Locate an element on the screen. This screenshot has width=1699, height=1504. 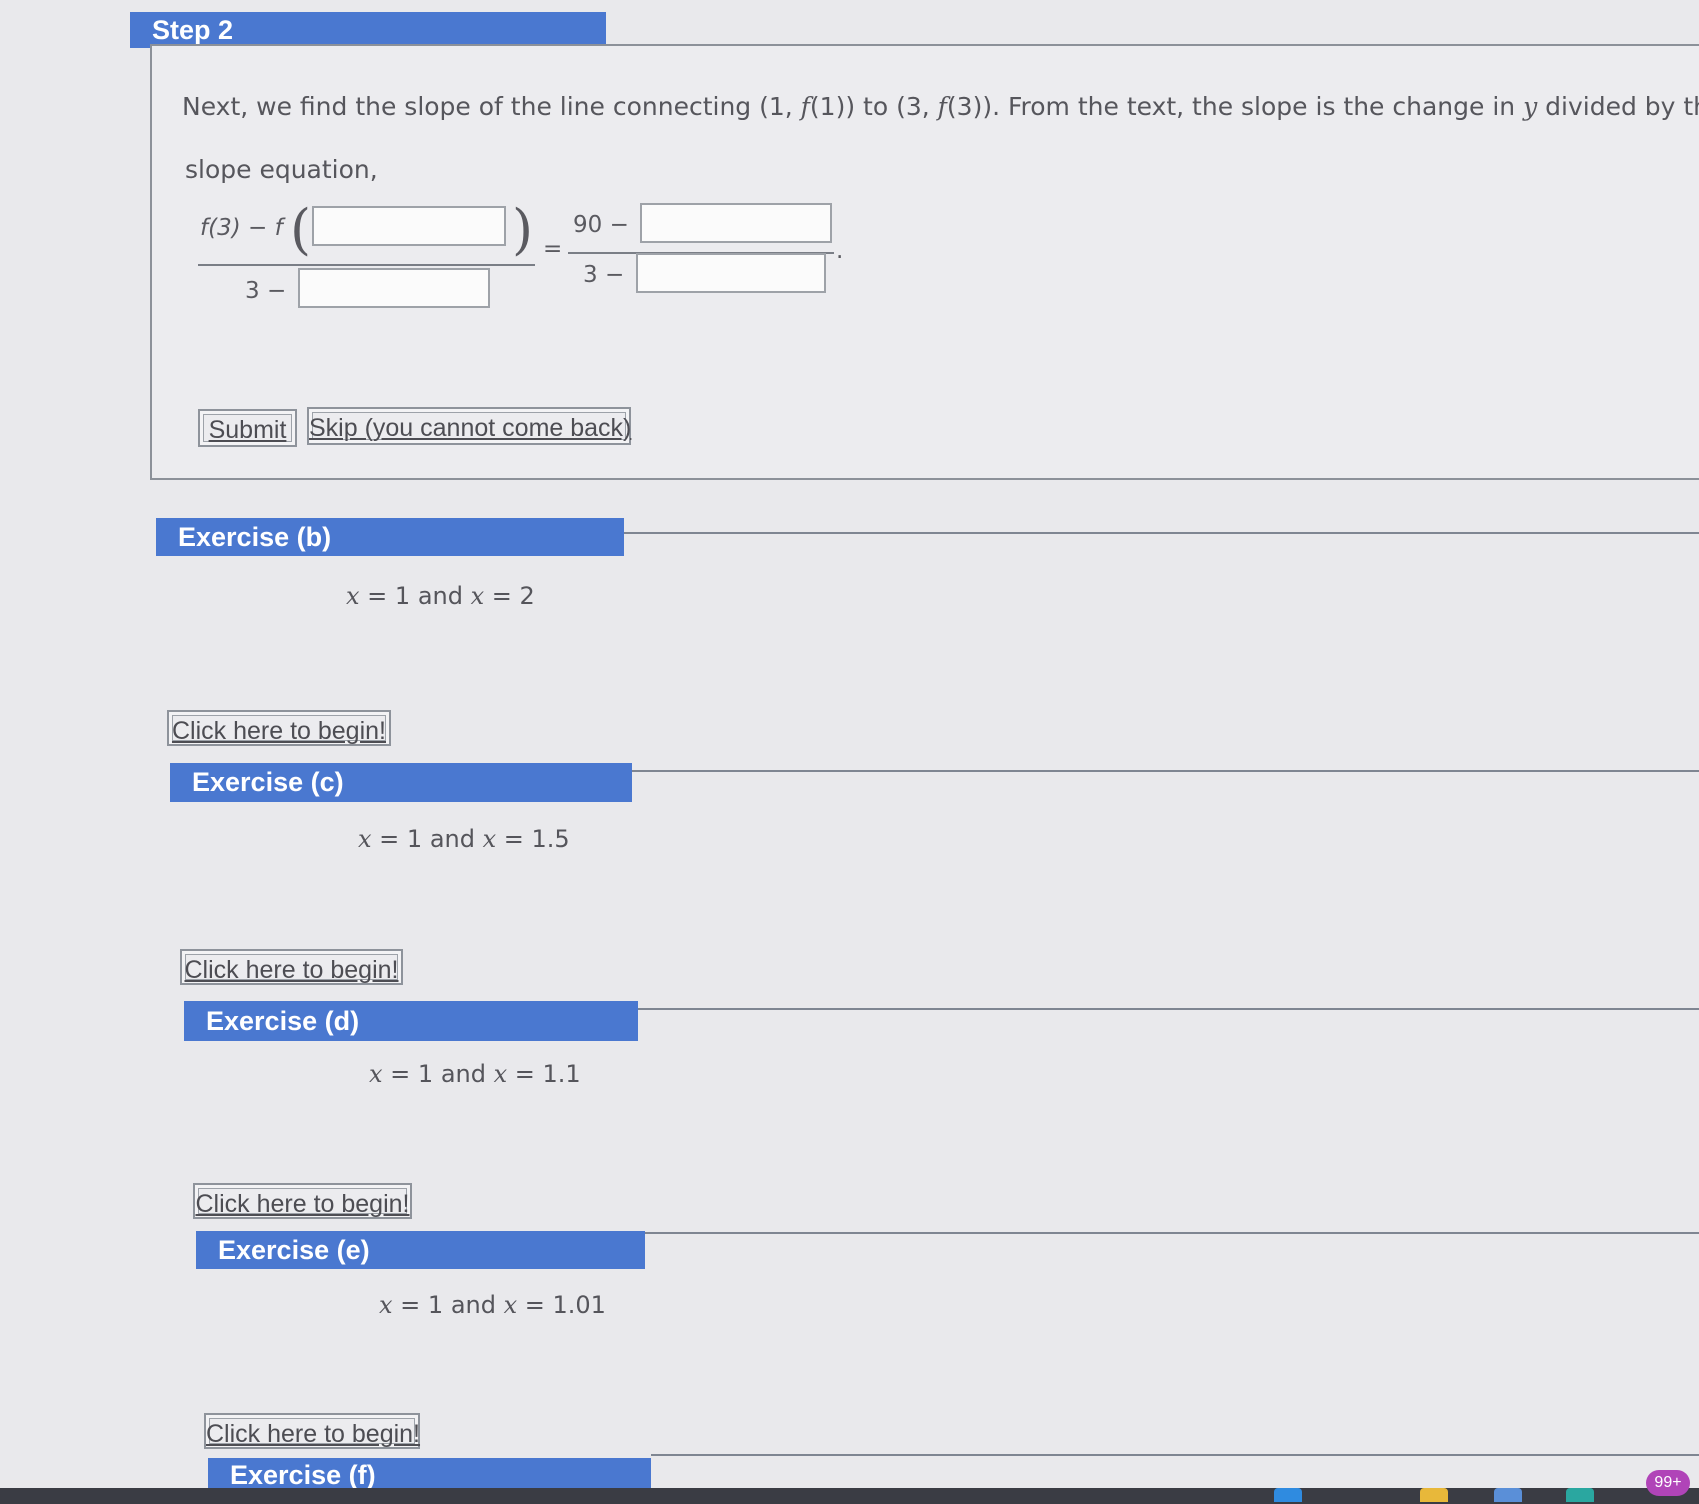
exercise-d-rule is located at coordinates (1168, 1009).